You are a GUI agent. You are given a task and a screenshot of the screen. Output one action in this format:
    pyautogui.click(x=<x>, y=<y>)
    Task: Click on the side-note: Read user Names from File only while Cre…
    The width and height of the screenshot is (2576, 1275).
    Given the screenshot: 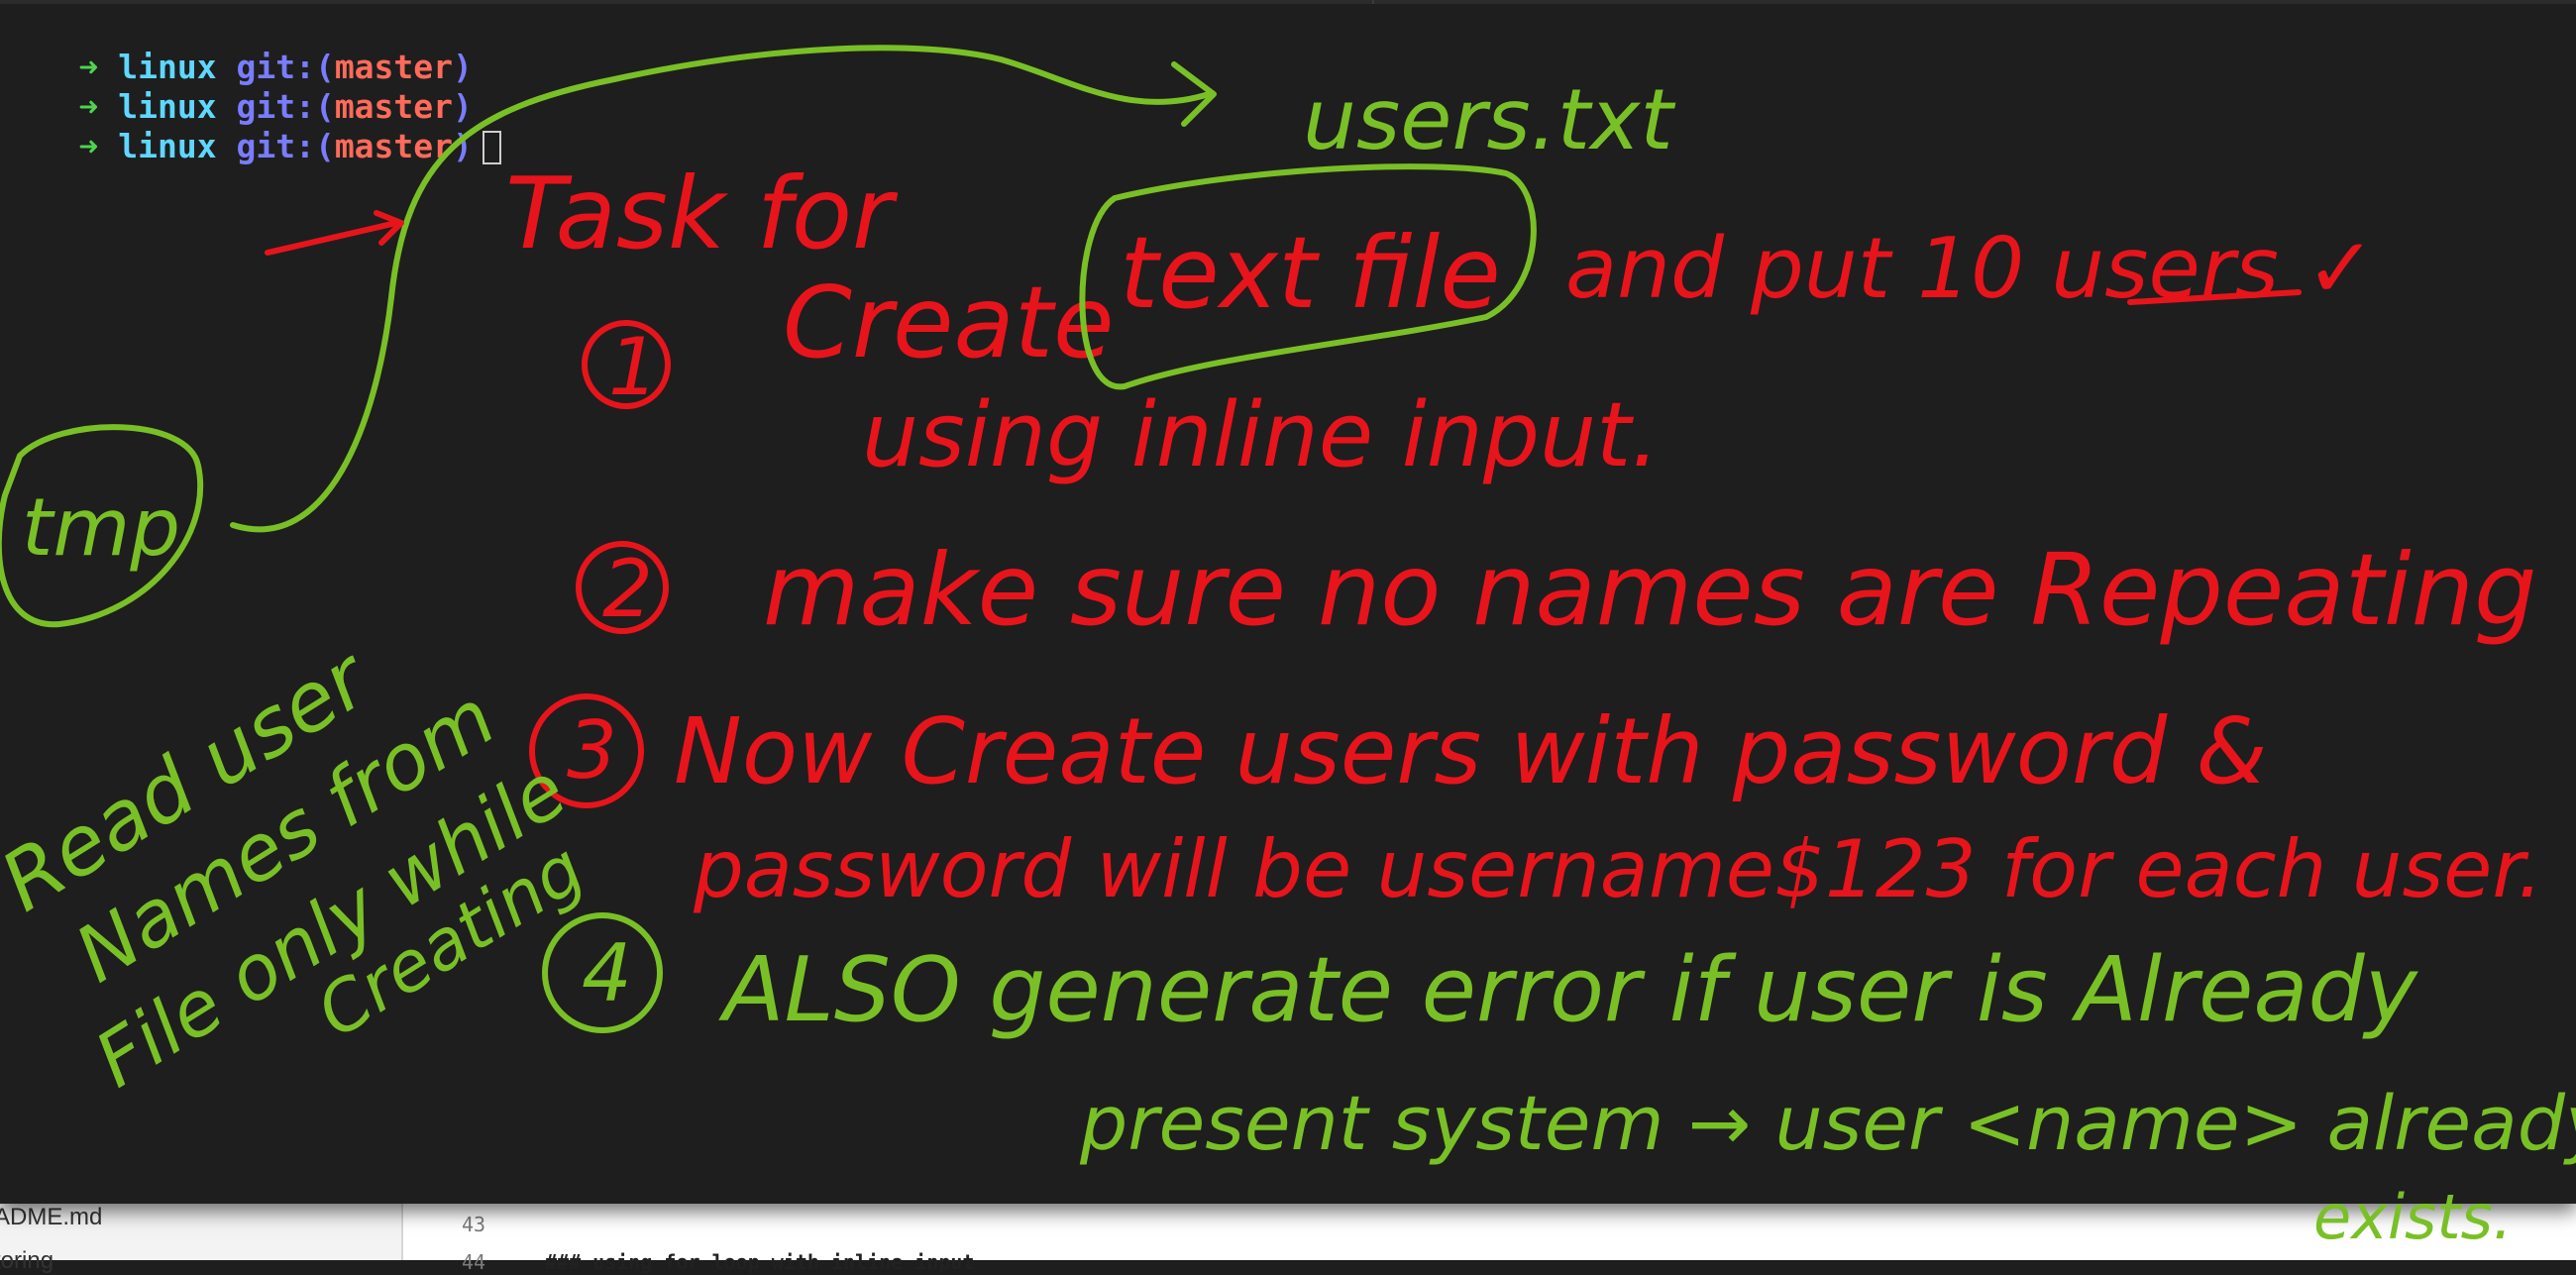 What is the action you would take?
    pyautogui.click(x=298, y=867)
    